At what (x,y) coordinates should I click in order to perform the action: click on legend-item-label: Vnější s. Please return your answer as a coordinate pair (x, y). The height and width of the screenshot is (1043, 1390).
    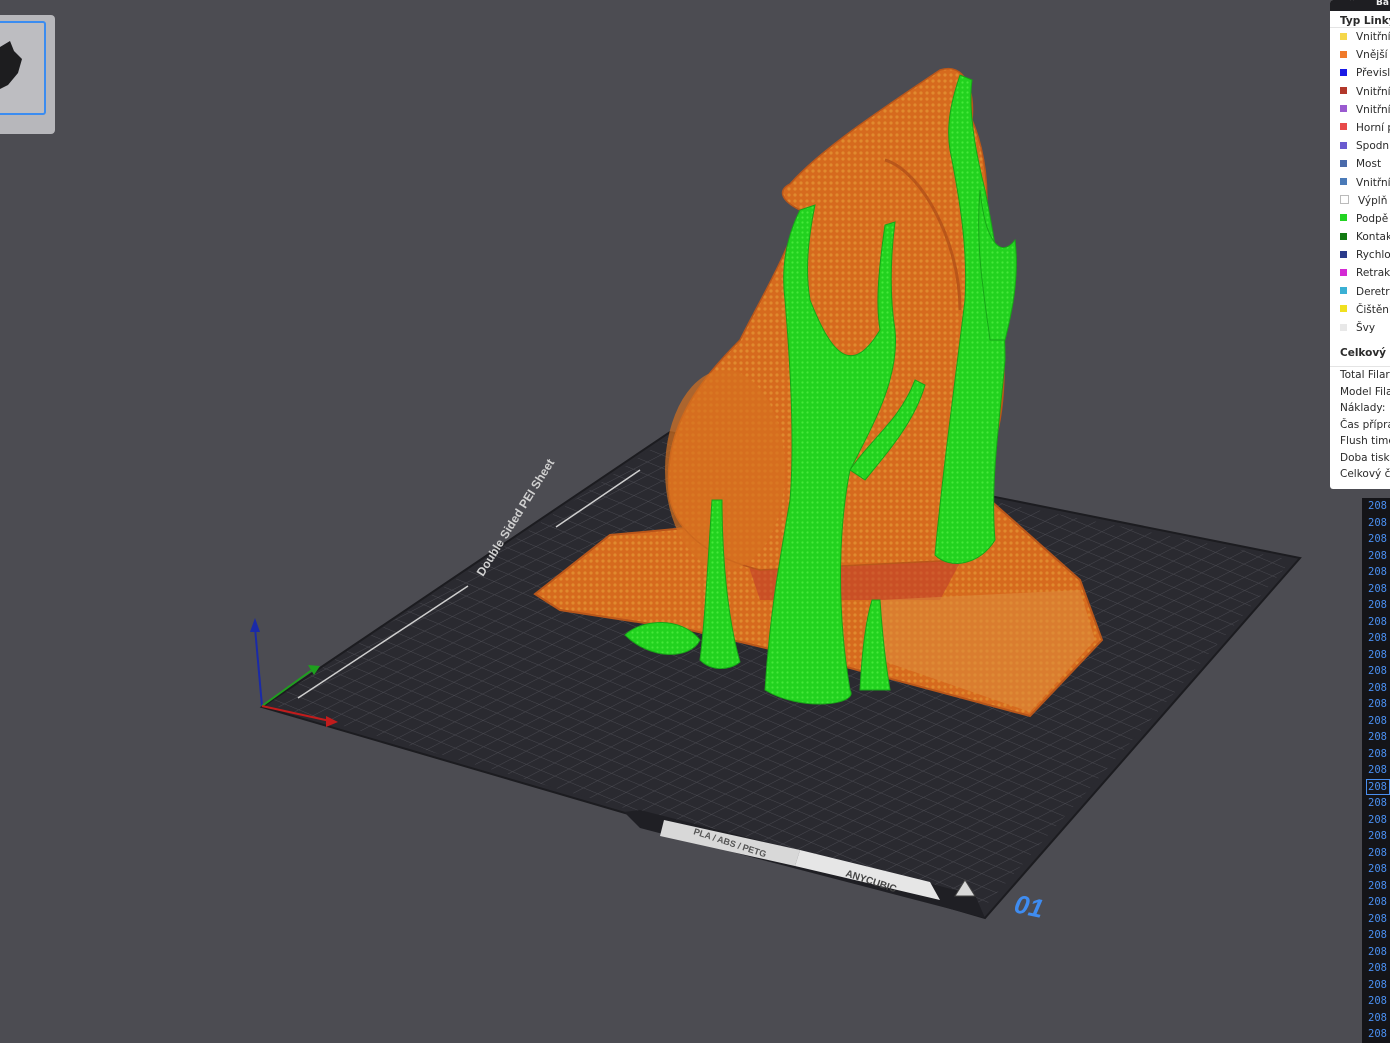
    Looking at the image, I should click on (1373, 55).